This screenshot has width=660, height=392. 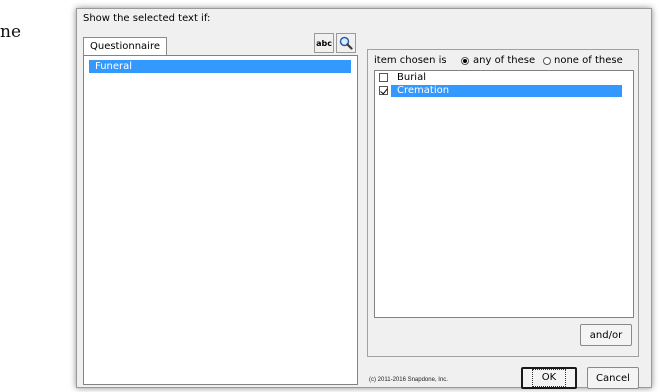 What do you see at coordinates (410, 60) in the screenshot?
I see `condition-prefix-label: item chosen is` at bounding box center [410, 60].